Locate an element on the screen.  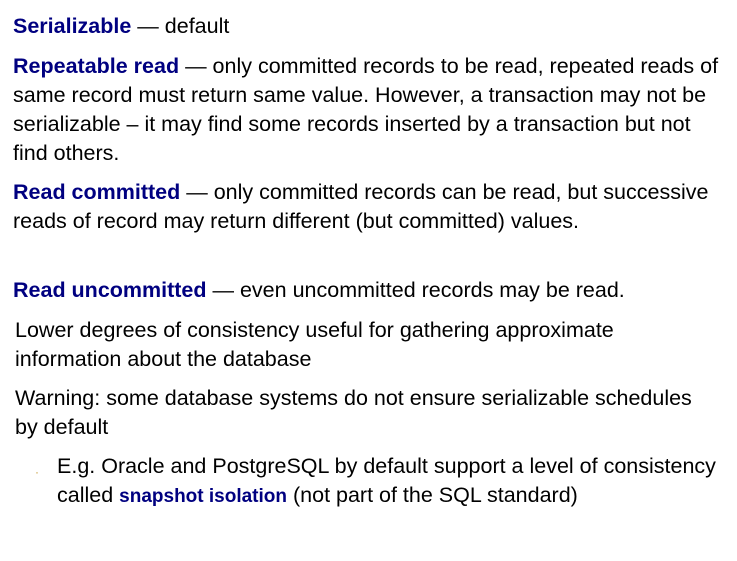
level-serializable: Serializable — default is located at coordinates (370, 26).